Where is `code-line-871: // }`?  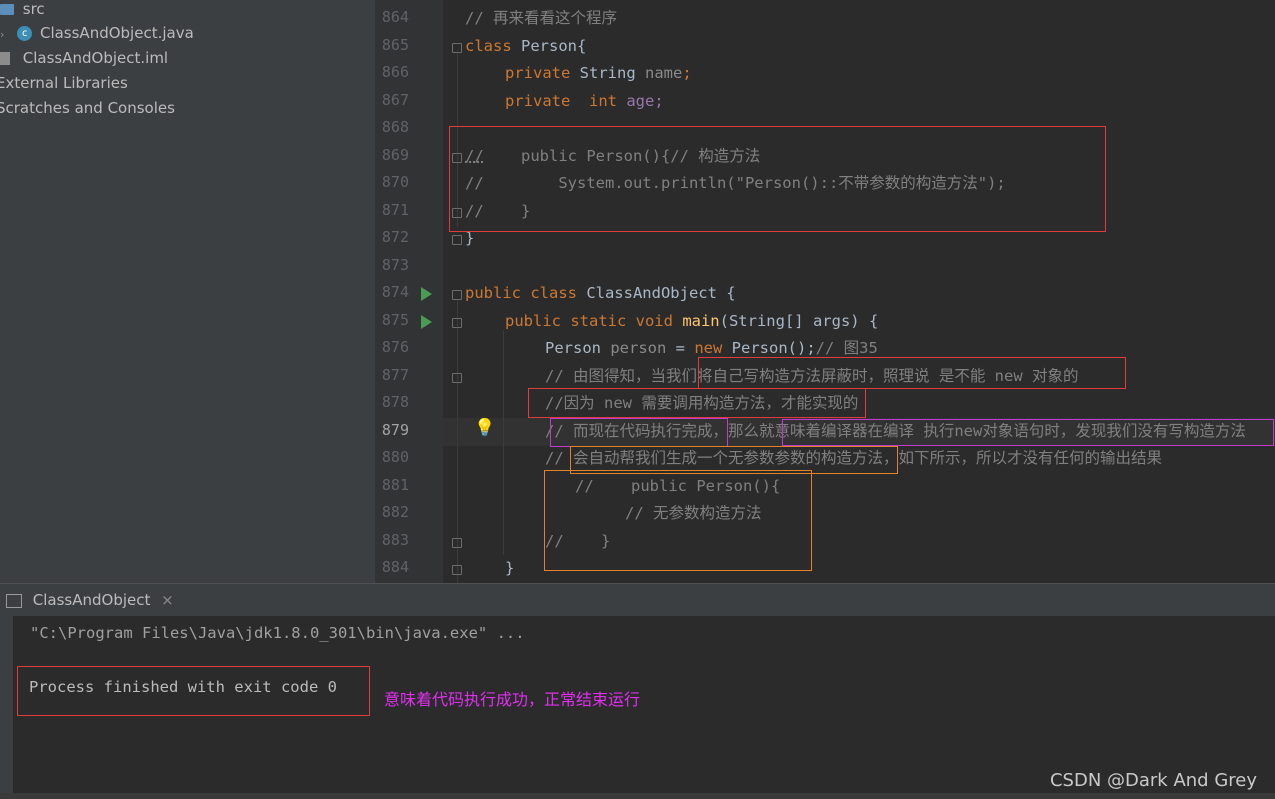
code-line-871: // } is located at coordinates (498, 211).